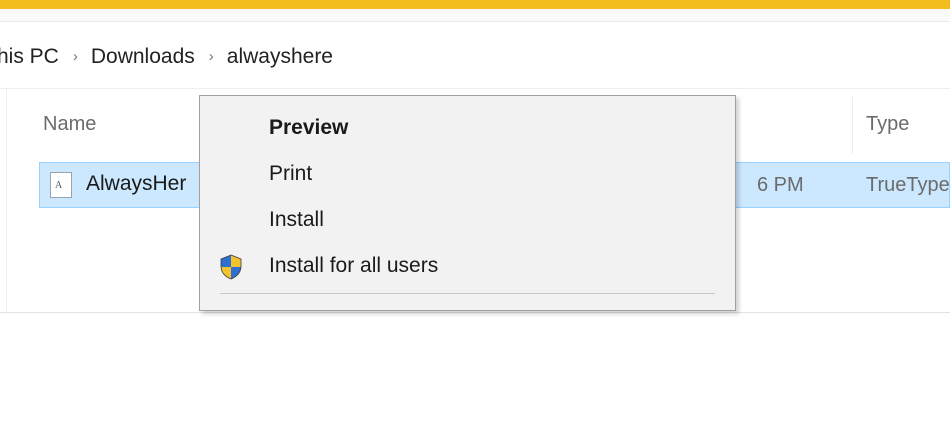 This screenshot has height=422, width=950. I want to click on column-header-name: Name, so click(69, 124).